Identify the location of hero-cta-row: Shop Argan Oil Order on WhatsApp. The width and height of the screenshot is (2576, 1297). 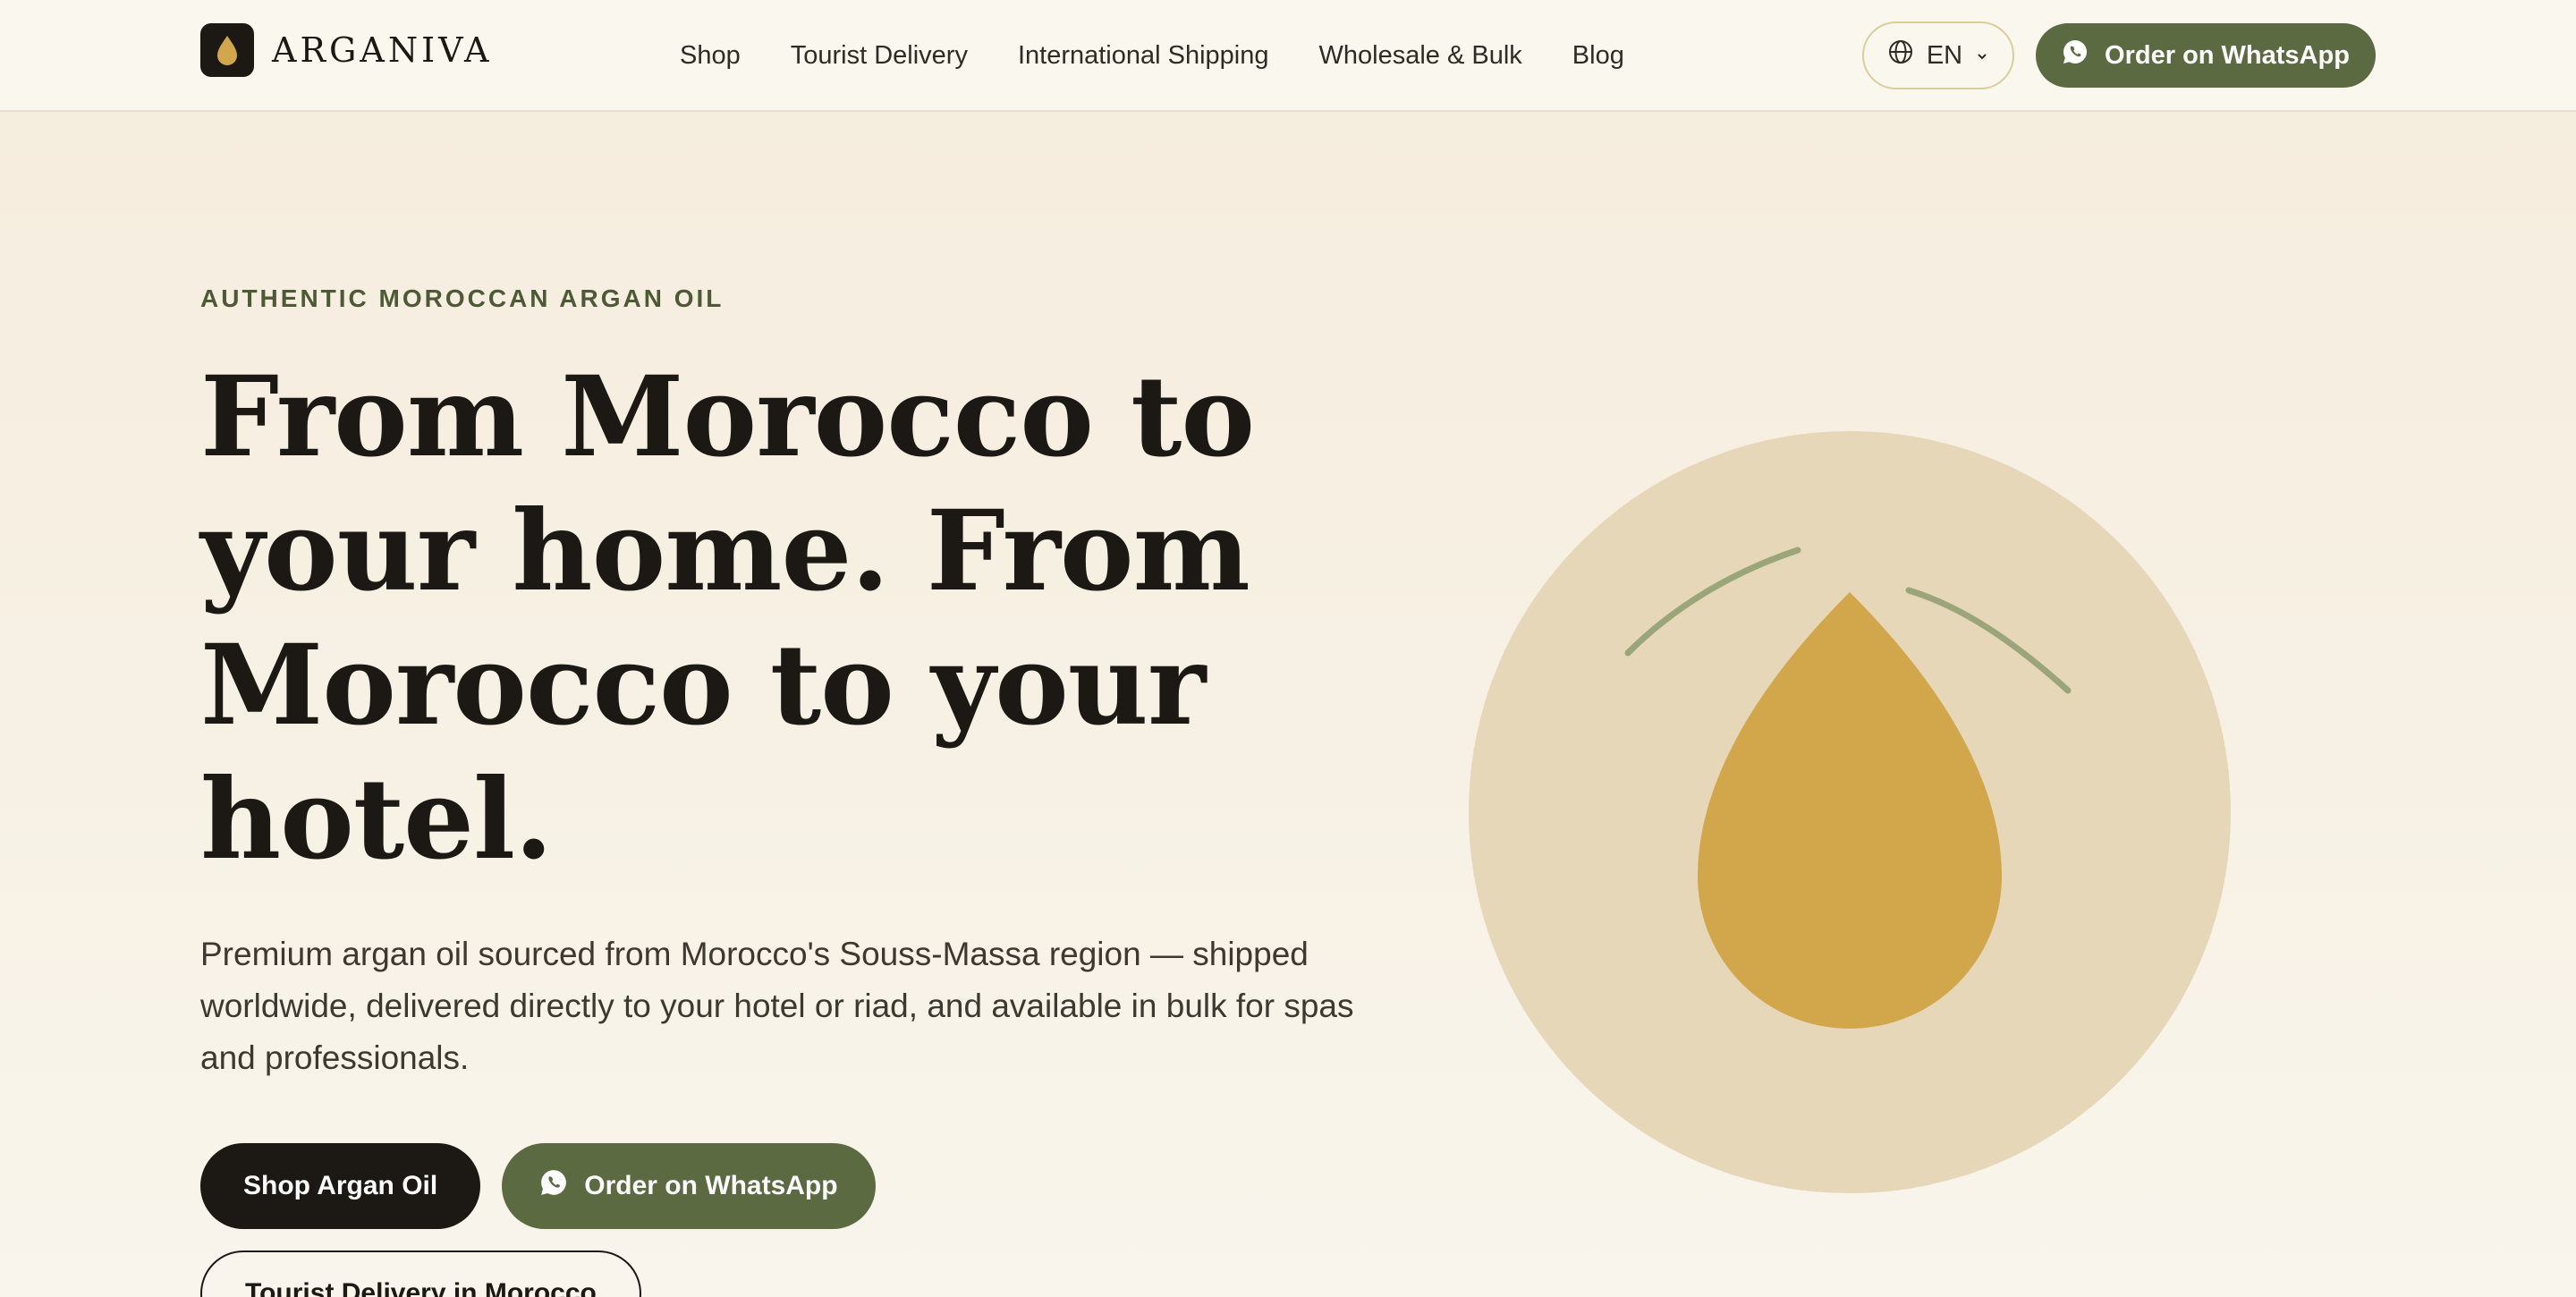
(538, 1186).